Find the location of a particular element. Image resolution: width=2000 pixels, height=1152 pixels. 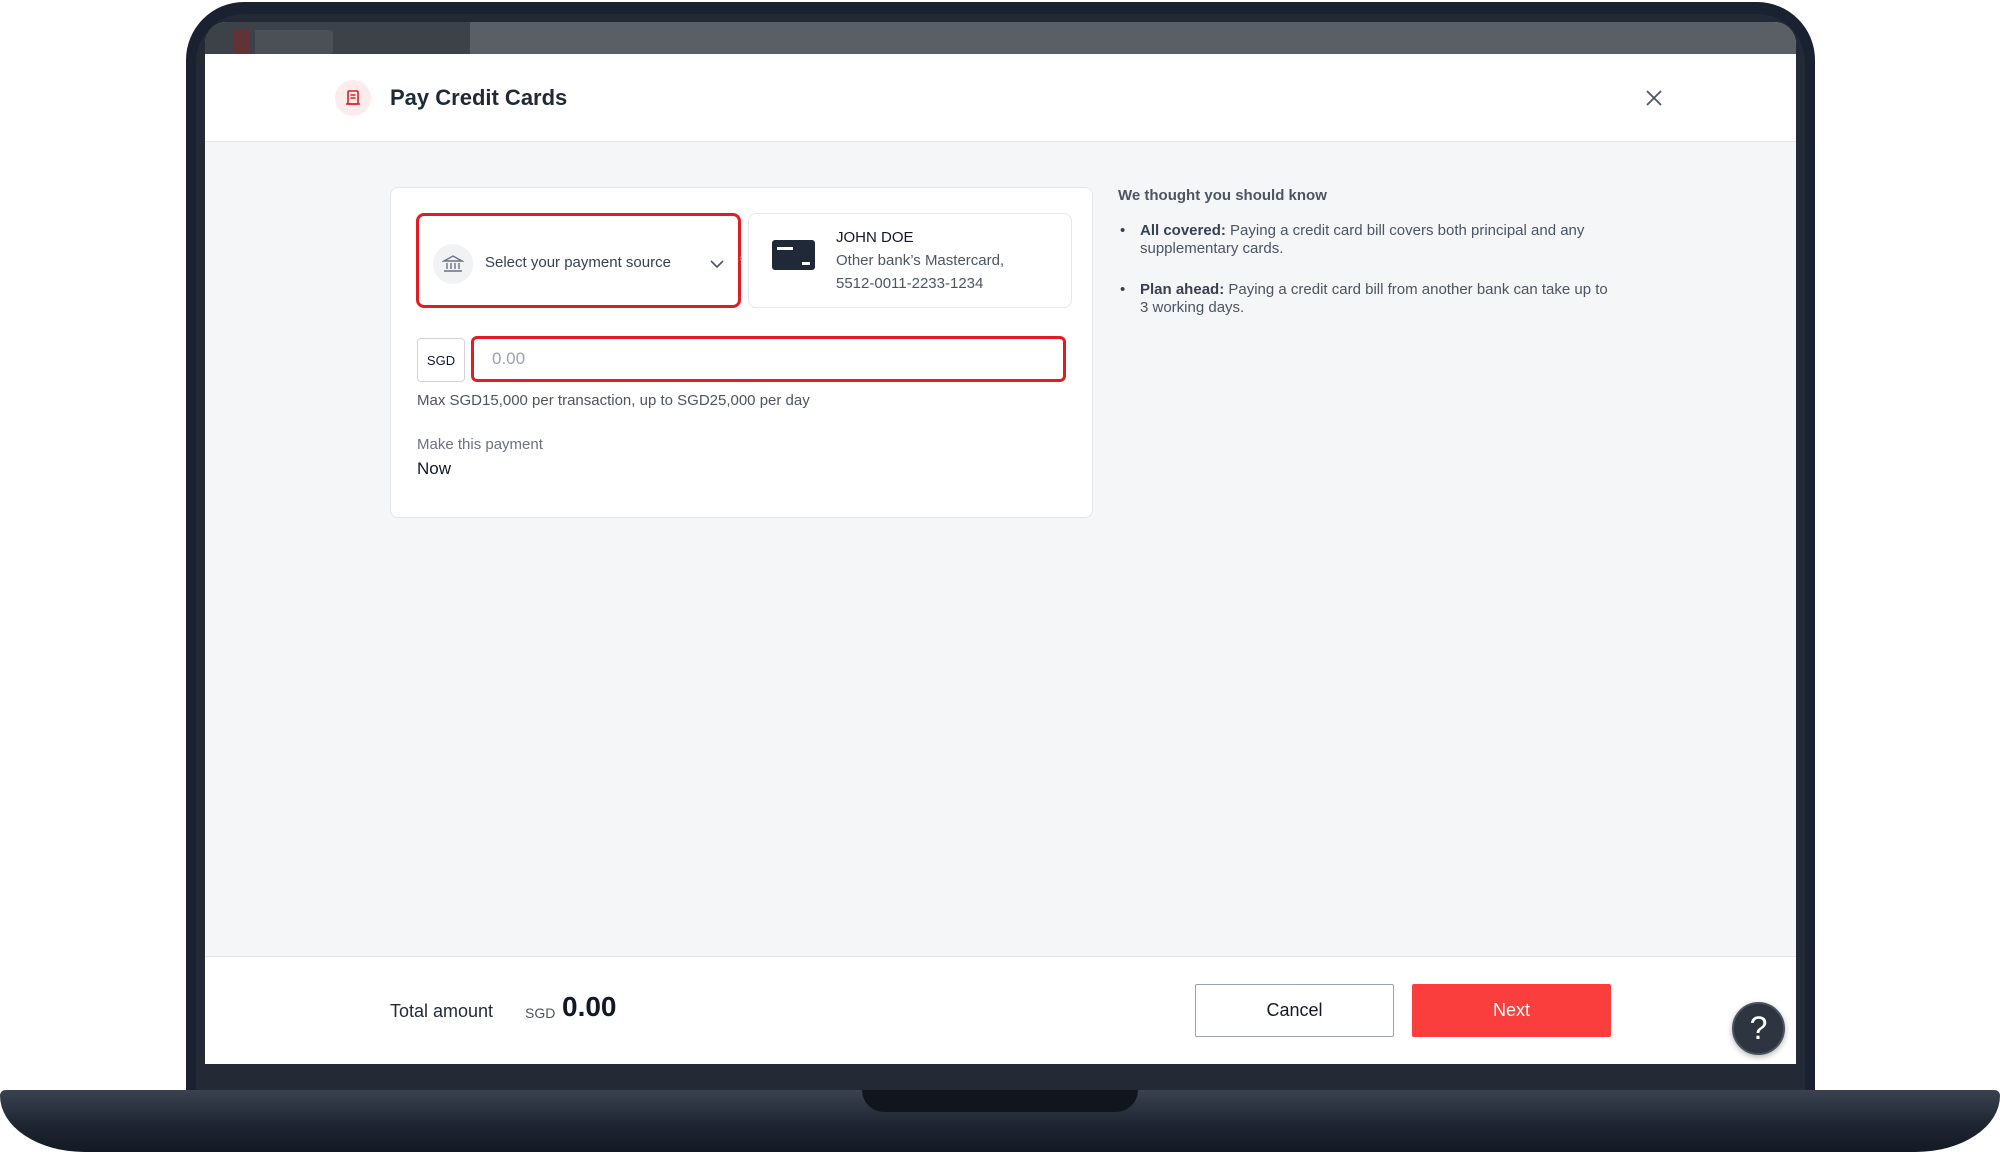

total-value: 0.00 is located at coordinates (589, 1006).